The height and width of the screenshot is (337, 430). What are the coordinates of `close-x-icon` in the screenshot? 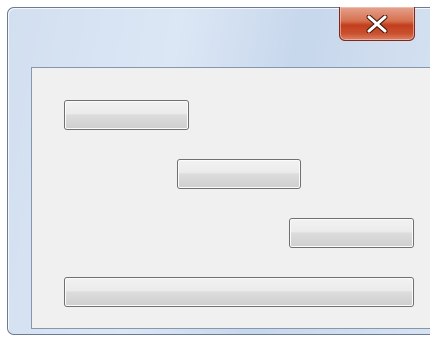 It's located at (377, 23).